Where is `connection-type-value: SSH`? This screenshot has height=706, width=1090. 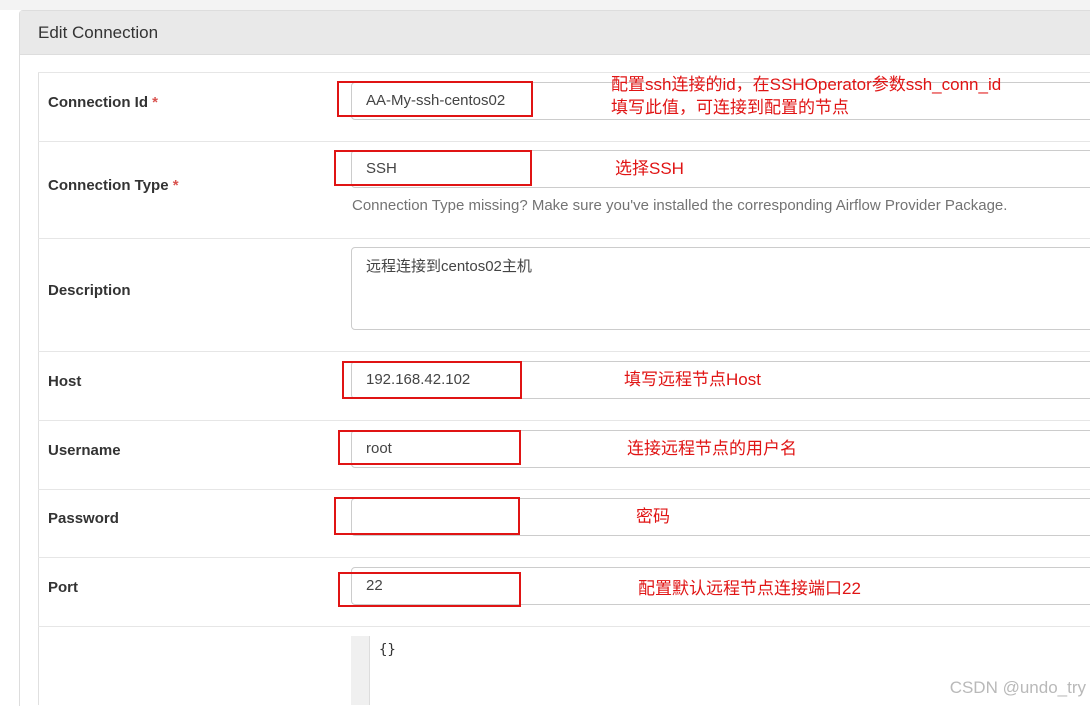 connection-type-value: SSH is located at coordinates (381, 168).